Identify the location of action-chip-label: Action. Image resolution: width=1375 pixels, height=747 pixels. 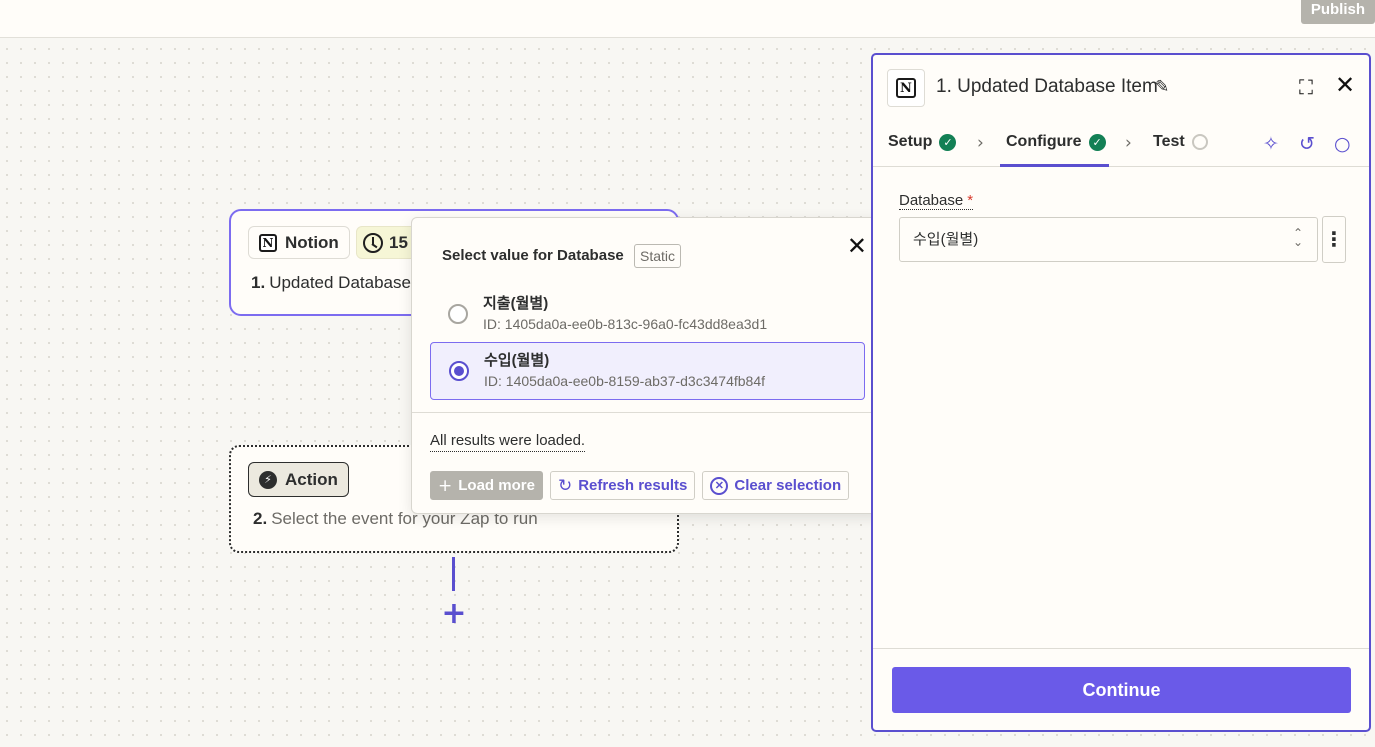
(311, 479).